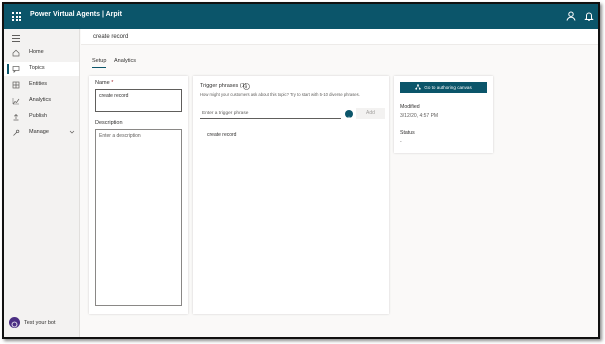  Describe the element at coordinates (448, 87) in the screenshot. I see `go-to-authoring-canvas-label: Go to authoring canvas` at that location.